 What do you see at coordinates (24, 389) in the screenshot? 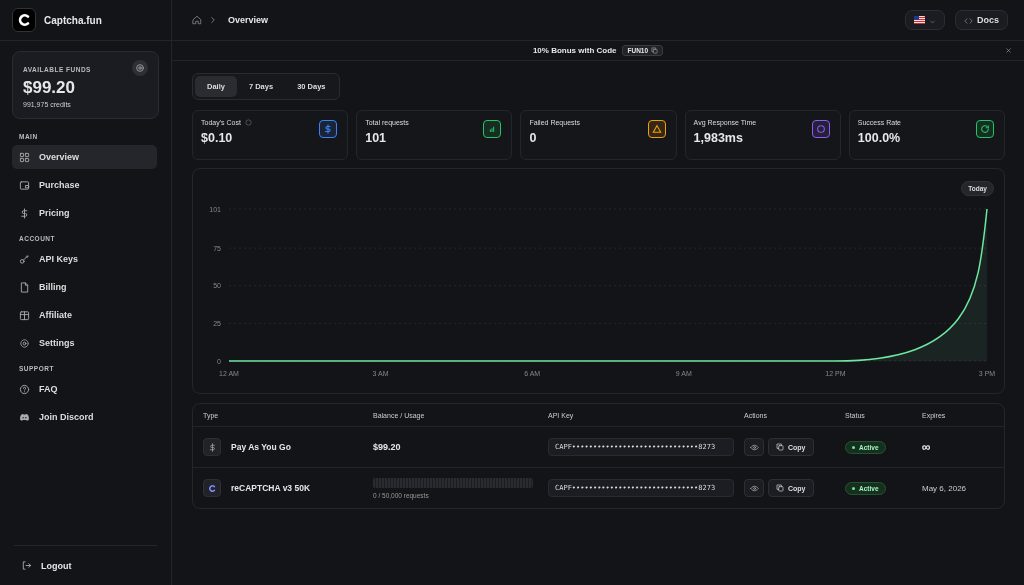
I see `help-icon` at bounding box center [24, 389].